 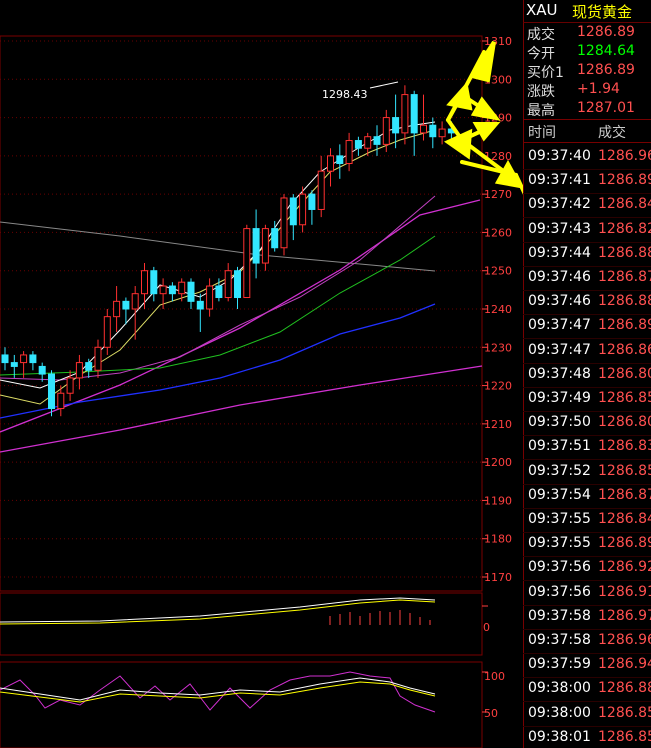 What do you see at coordinates (587, 327) in the screenshot?
I see `tick-row: 09:37:47 1286.89` at bounding box center [587, 327].